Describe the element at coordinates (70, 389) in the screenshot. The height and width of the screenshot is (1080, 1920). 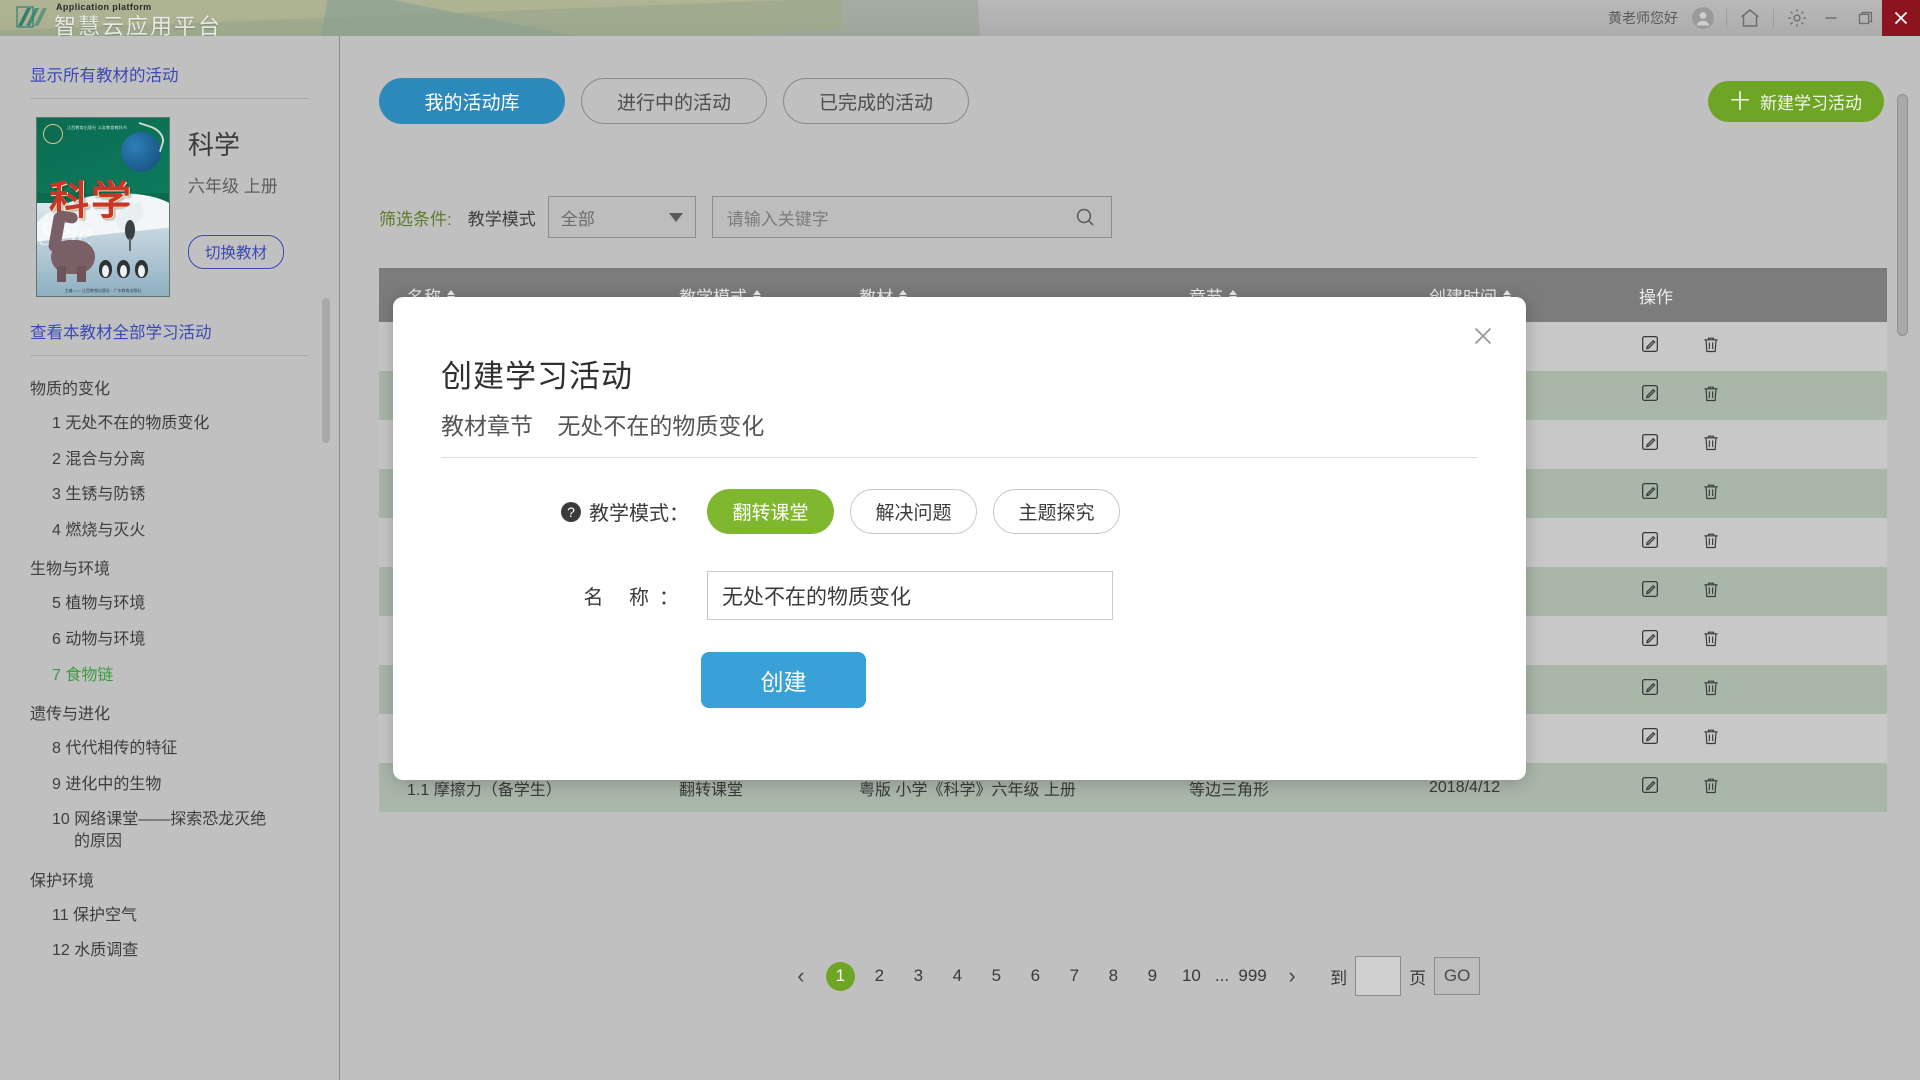
I see `chapter-group: 物质的变化` at that location.